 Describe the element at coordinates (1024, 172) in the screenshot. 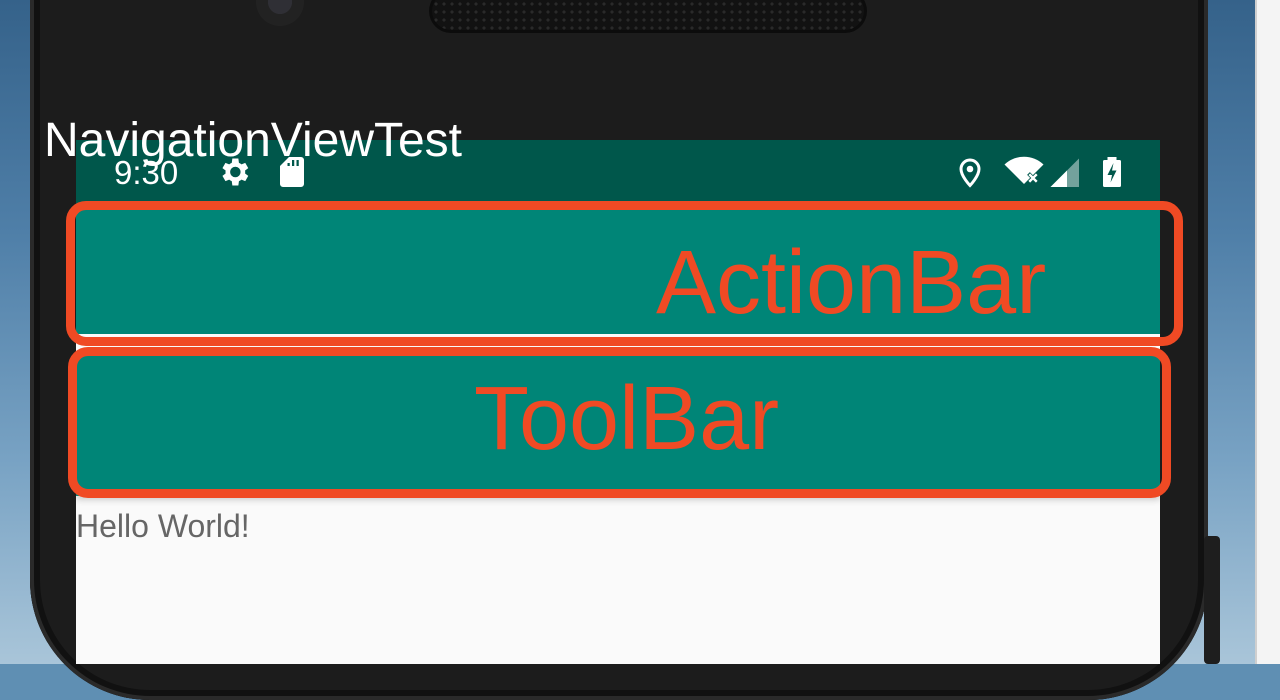

I see `wifi-off-icon` at that location.